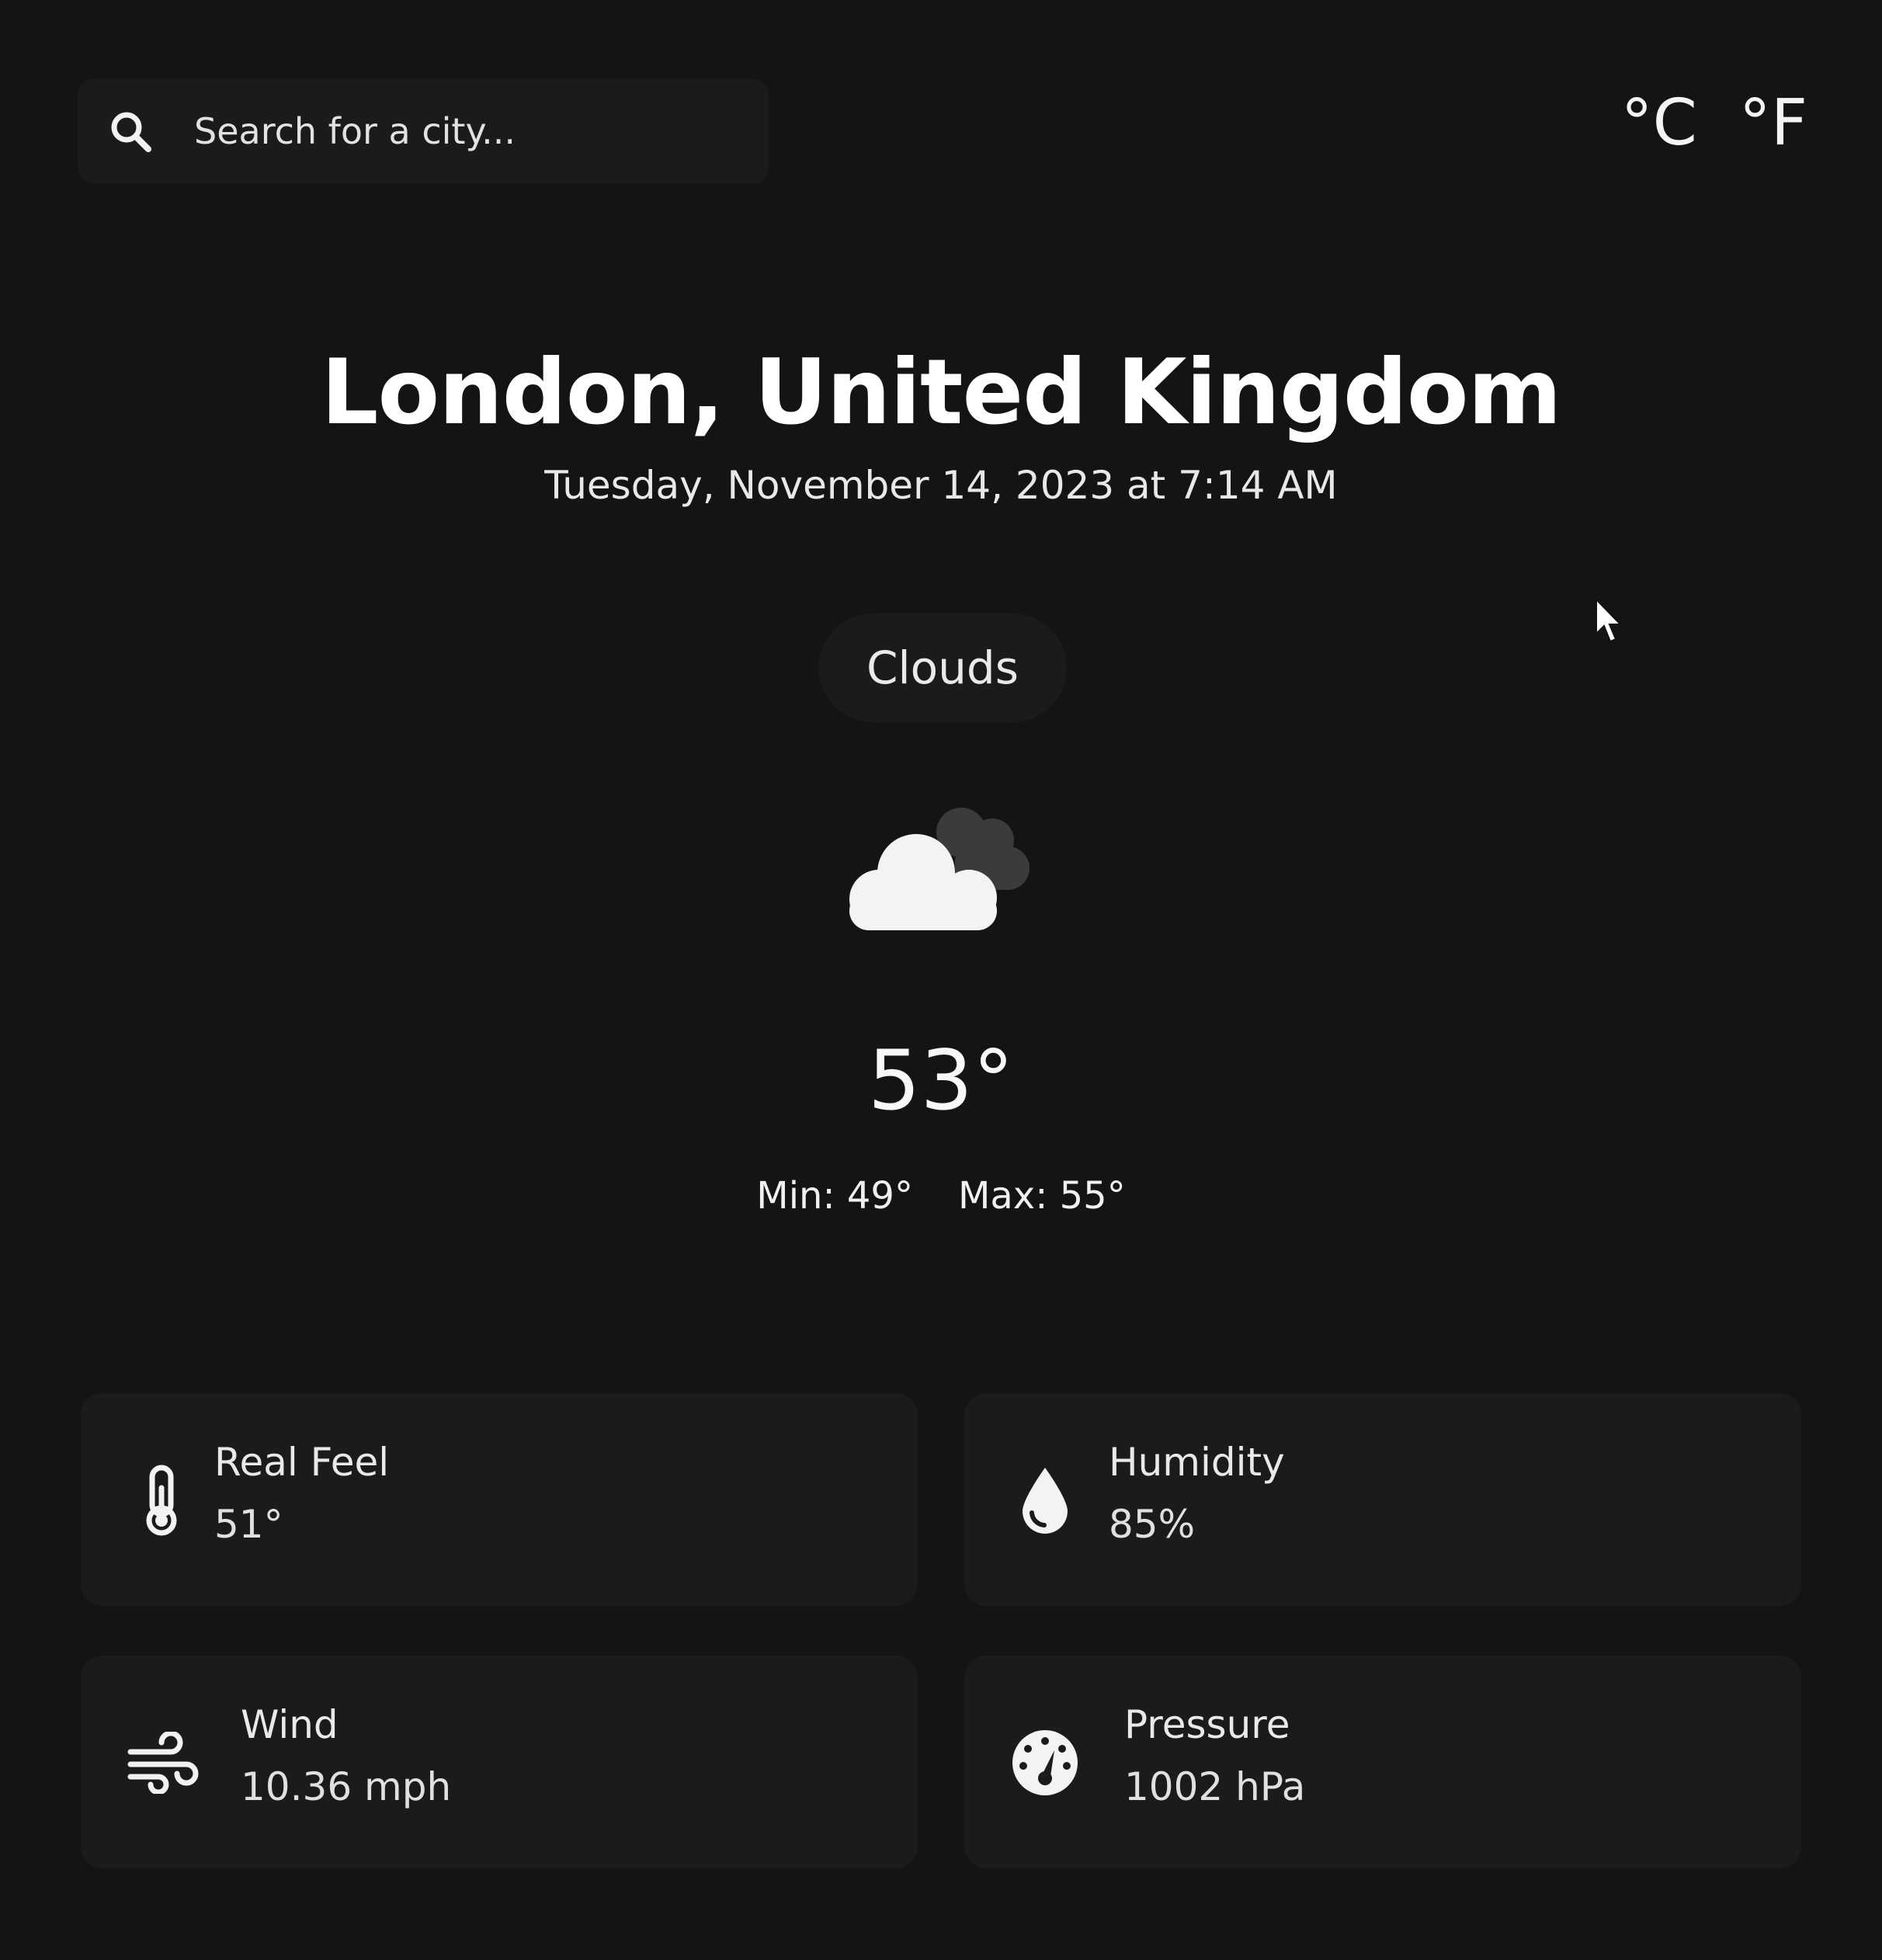  I want to click on city-title: London, United Kingdom, so click(941, 392).